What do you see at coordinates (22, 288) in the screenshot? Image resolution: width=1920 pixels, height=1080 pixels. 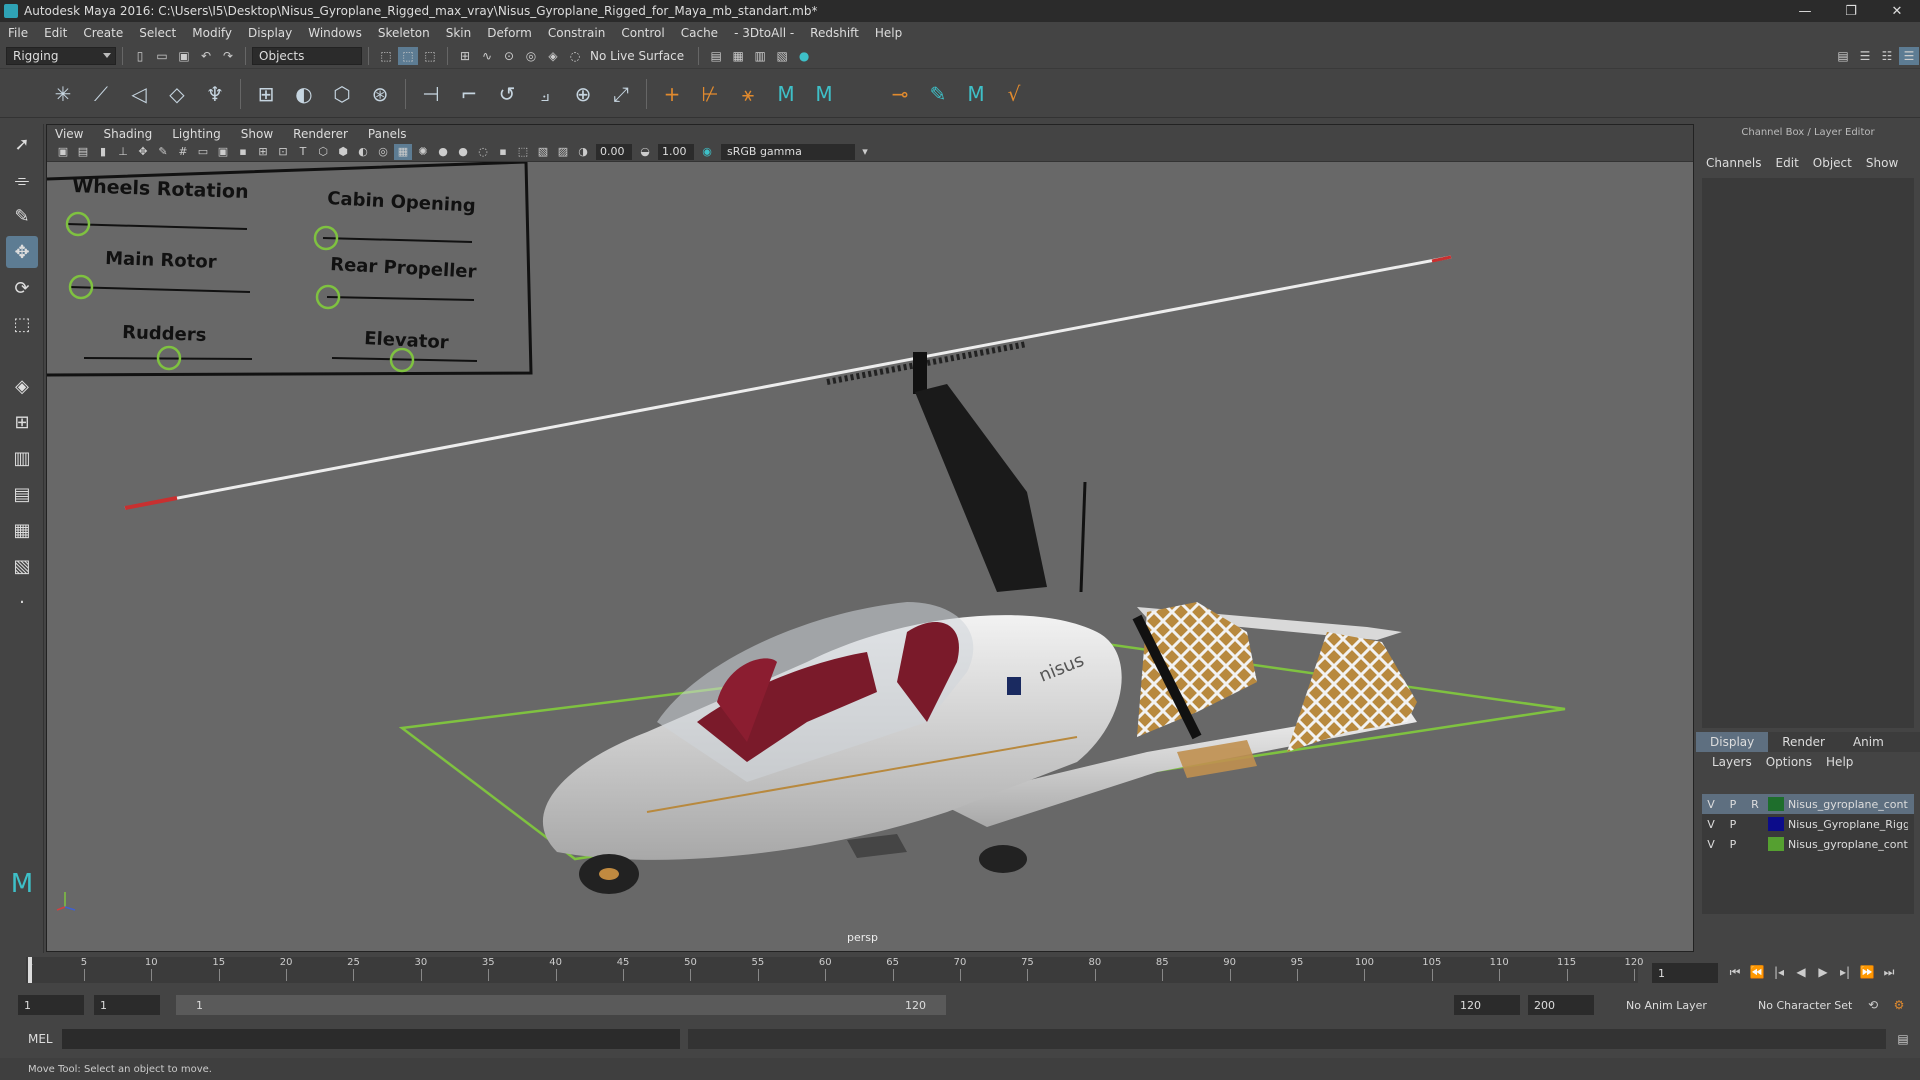 I see `rotate-tool-icon: ⟳` at bounding box center [22, 288].